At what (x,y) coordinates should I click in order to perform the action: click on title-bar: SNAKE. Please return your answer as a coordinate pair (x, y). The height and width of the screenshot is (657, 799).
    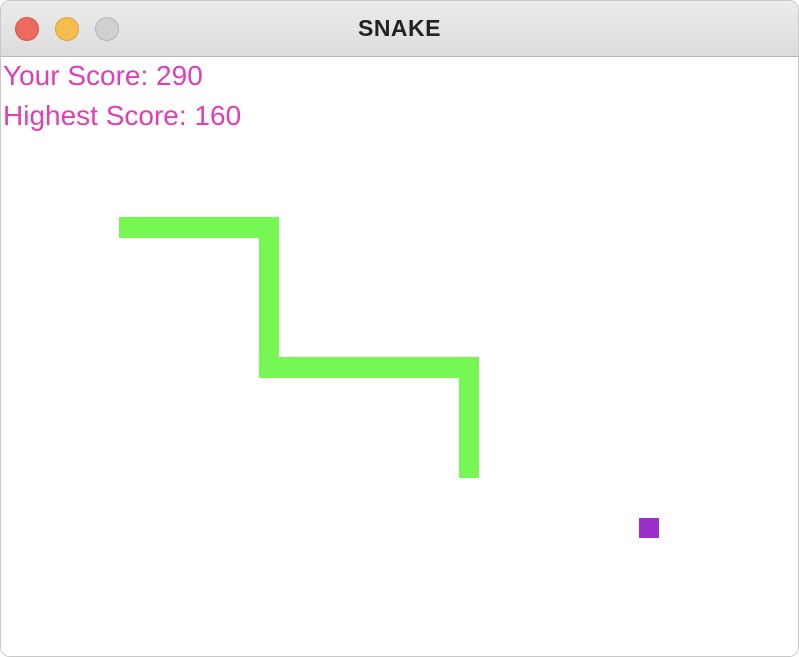
    Looking at the image, I should click on (399, 29).